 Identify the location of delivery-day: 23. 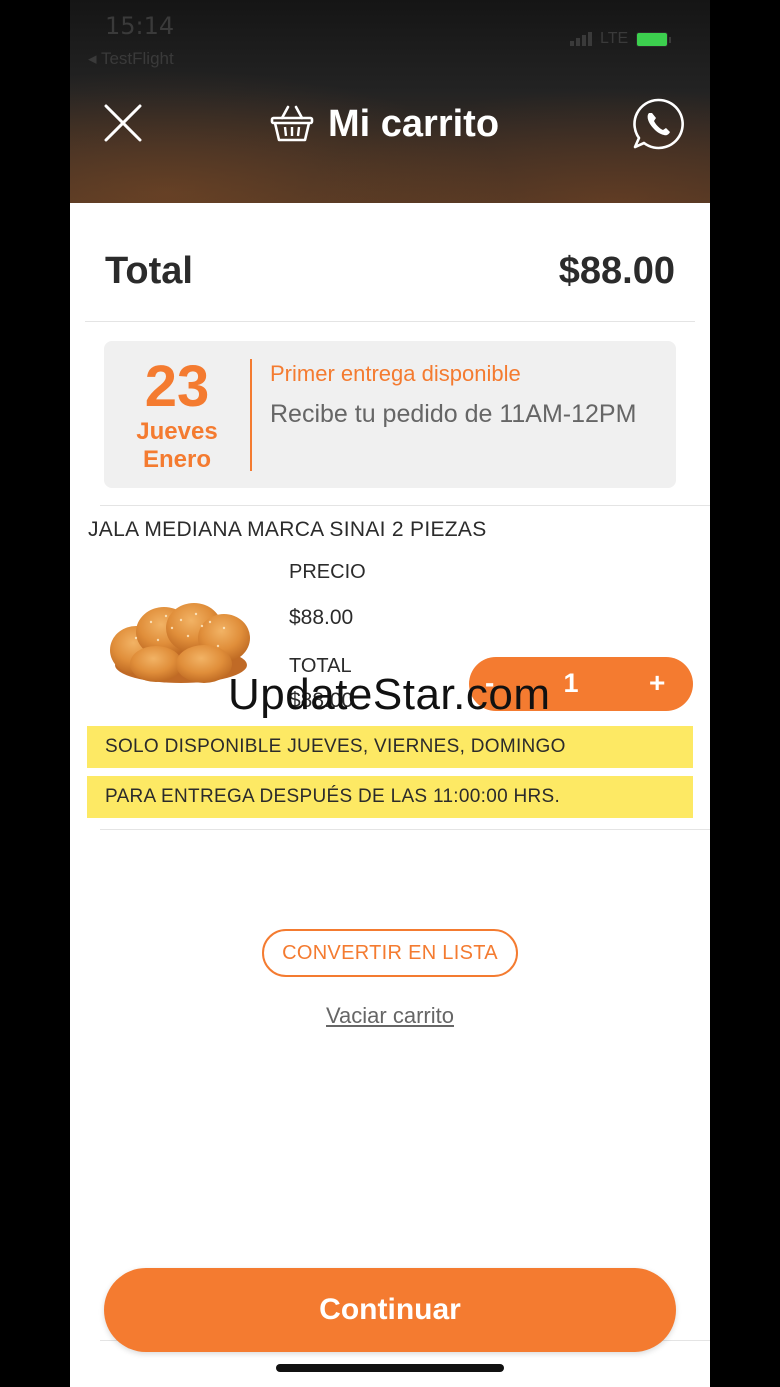
(177, 386).